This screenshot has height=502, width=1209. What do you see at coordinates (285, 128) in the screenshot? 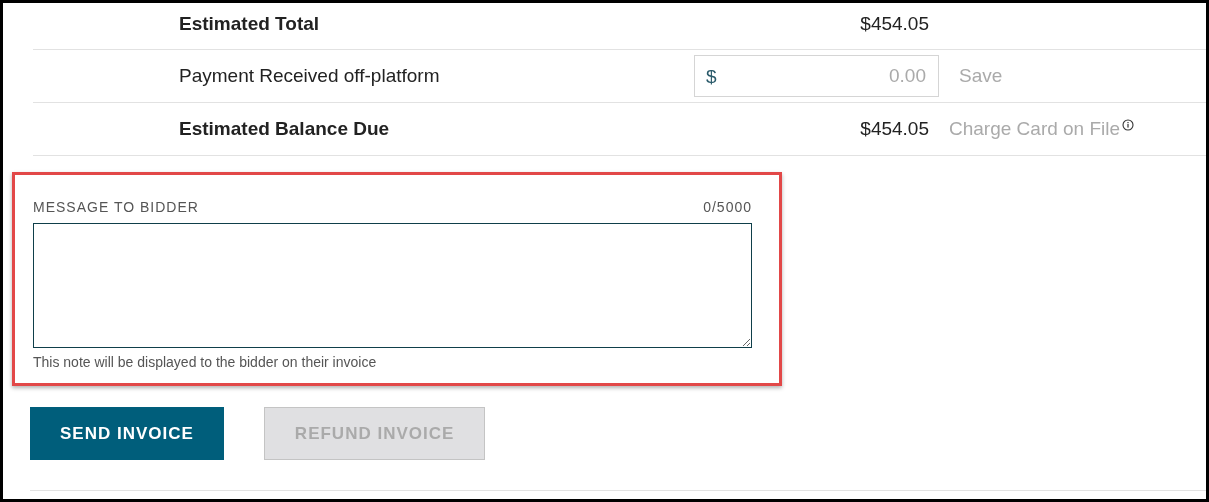
I see `row-label: Estimated Balance Due` at bounding box center [285, 128].